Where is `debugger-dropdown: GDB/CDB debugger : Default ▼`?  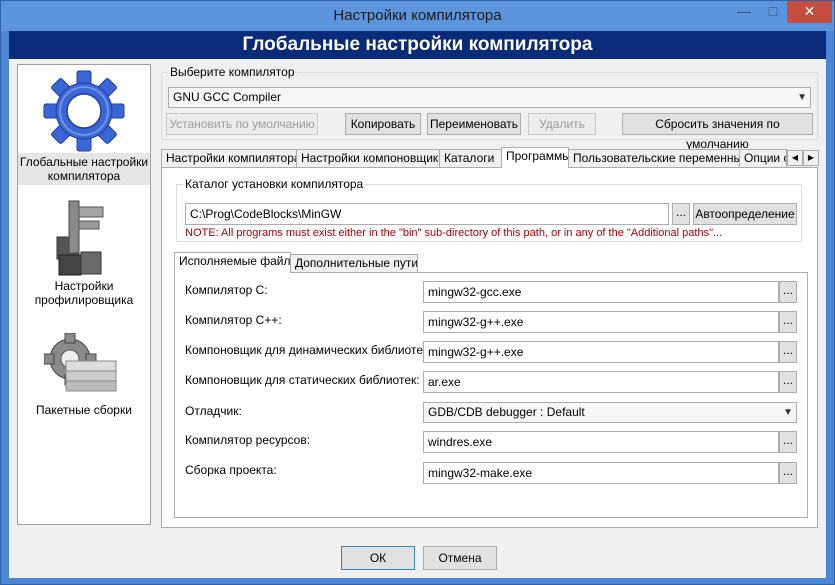 debugger-dropdown: GDB/CDB debugger : Default ▼ is located at coordinates (610, 412).